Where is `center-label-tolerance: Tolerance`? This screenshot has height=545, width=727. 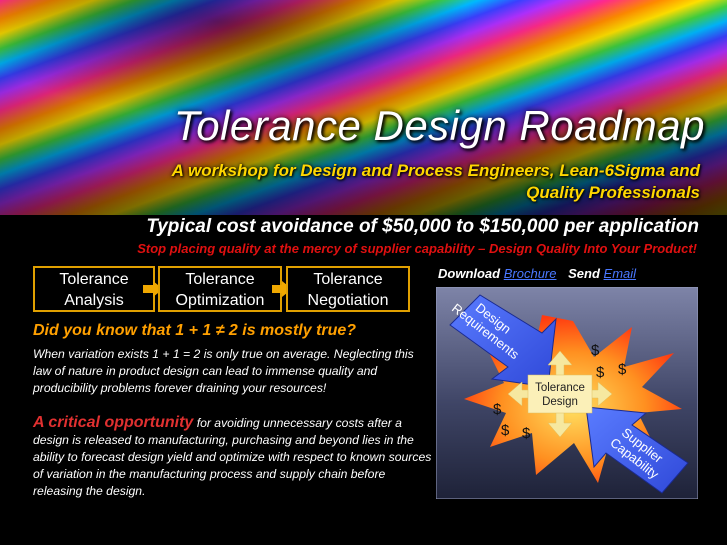 center-label-tolerance: Tolerance is located at coordinates (560, 388).